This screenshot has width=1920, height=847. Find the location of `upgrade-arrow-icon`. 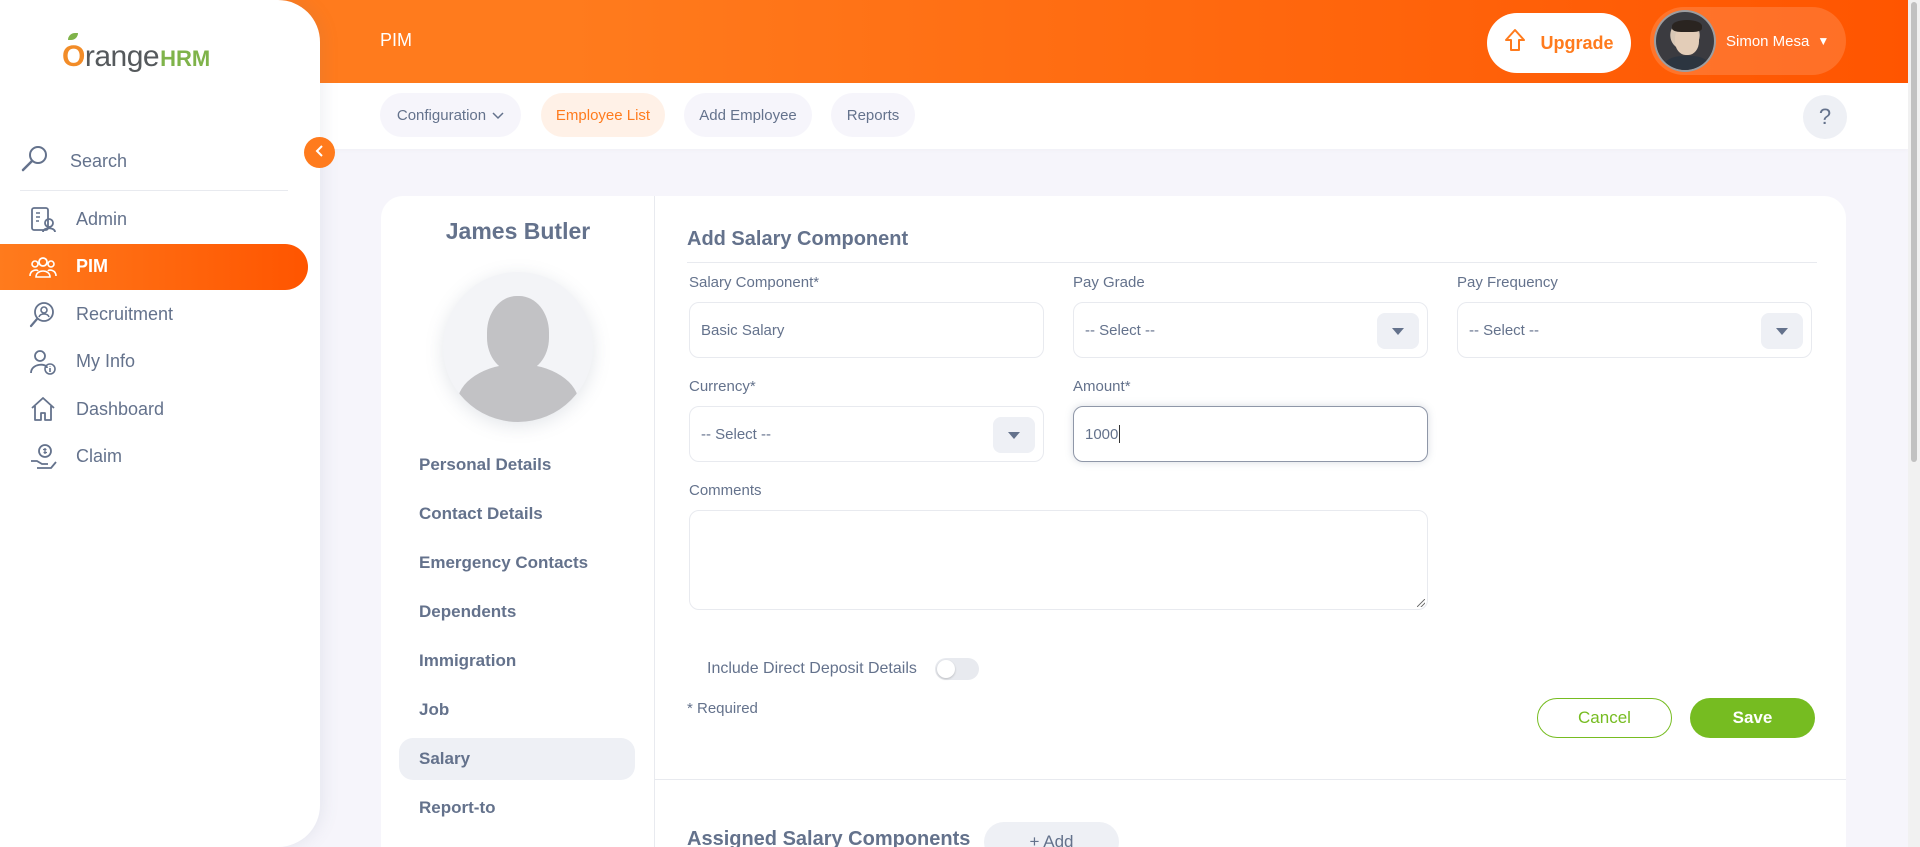

upgrade-arrow-icon is located at coordinates (1515, 43).